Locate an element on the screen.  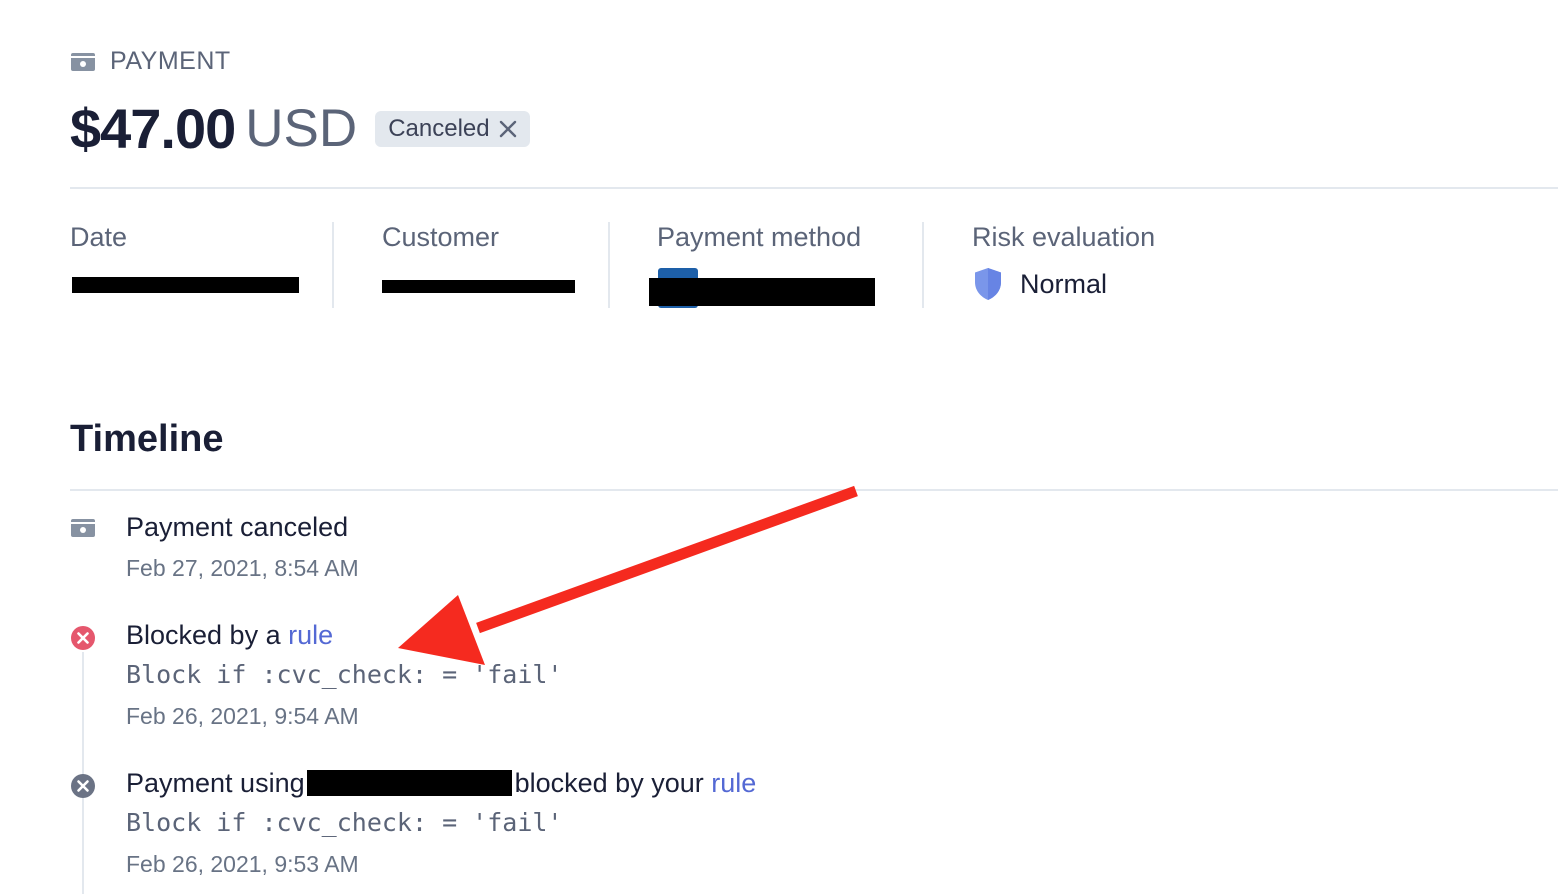
amount-row: $47.00 USD Canceled is located at coordinates (300, 128).